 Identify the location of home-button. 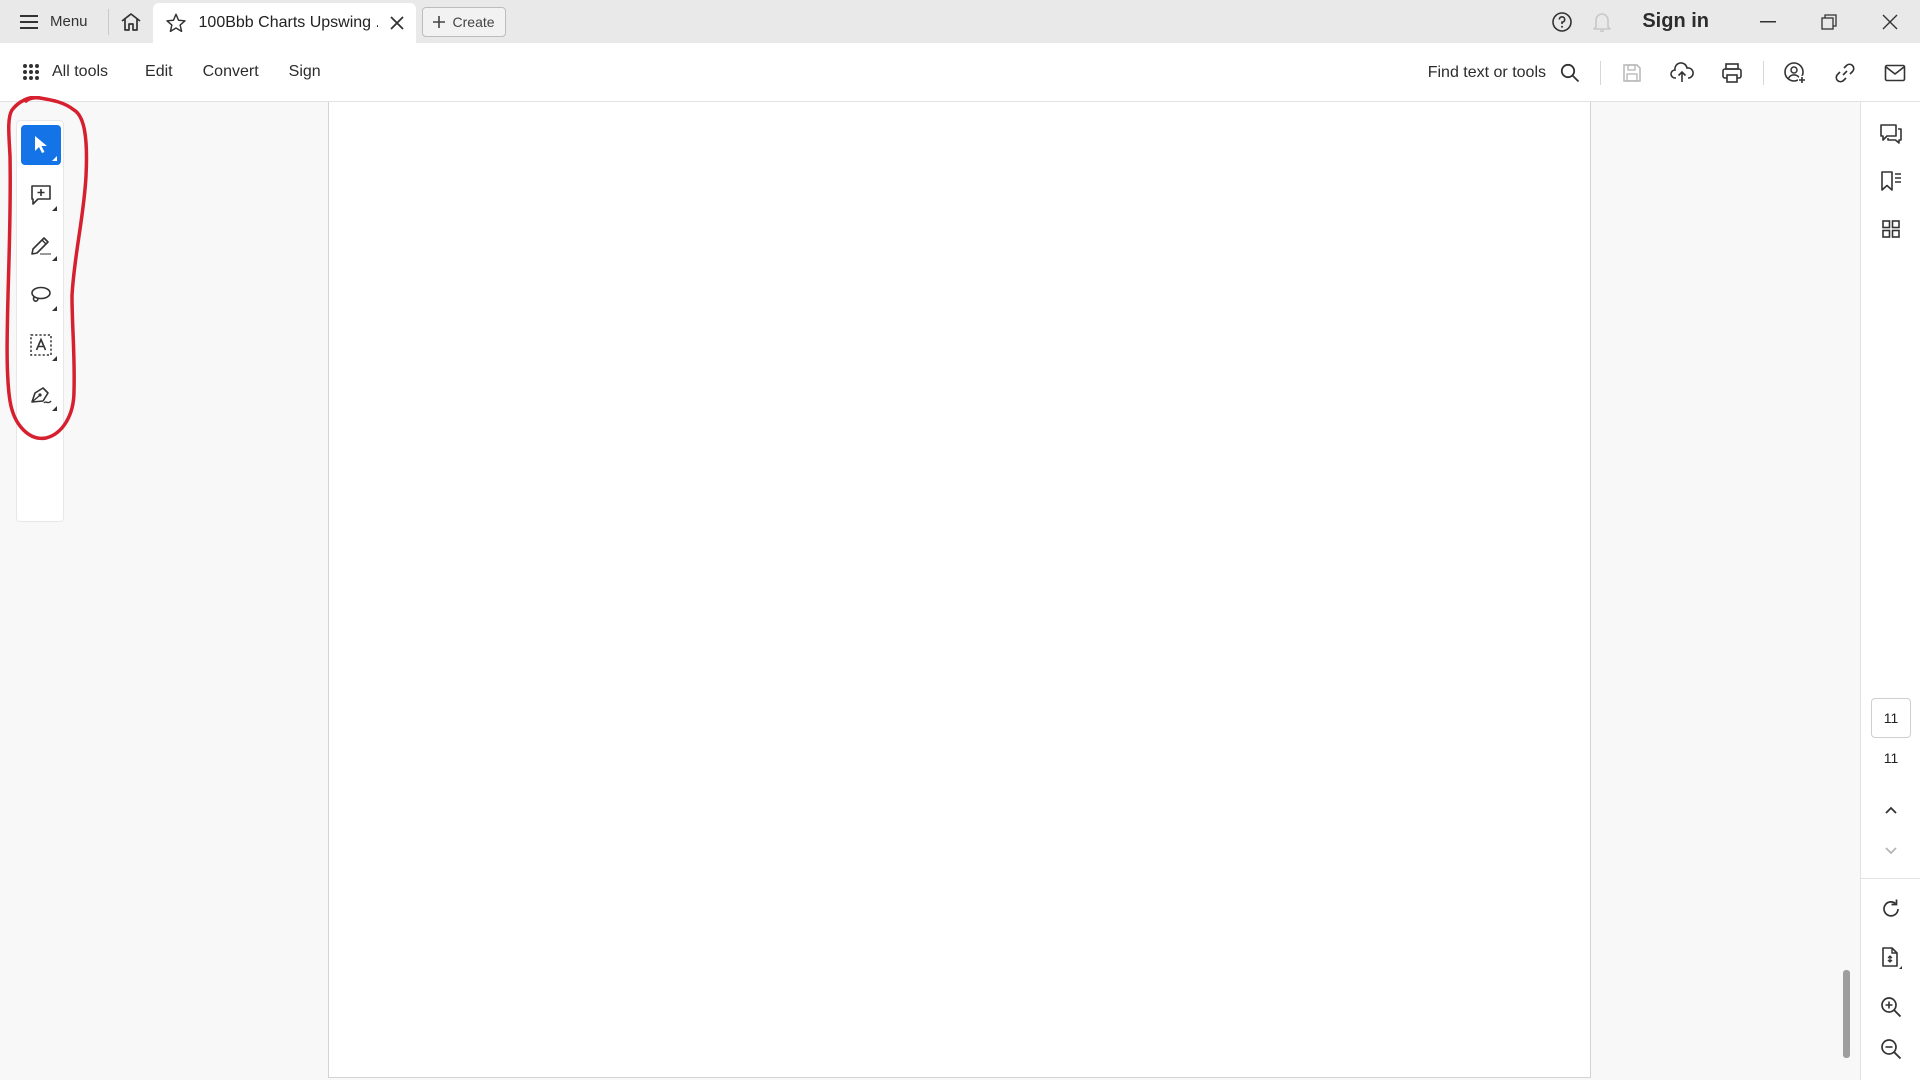
(131, 21).